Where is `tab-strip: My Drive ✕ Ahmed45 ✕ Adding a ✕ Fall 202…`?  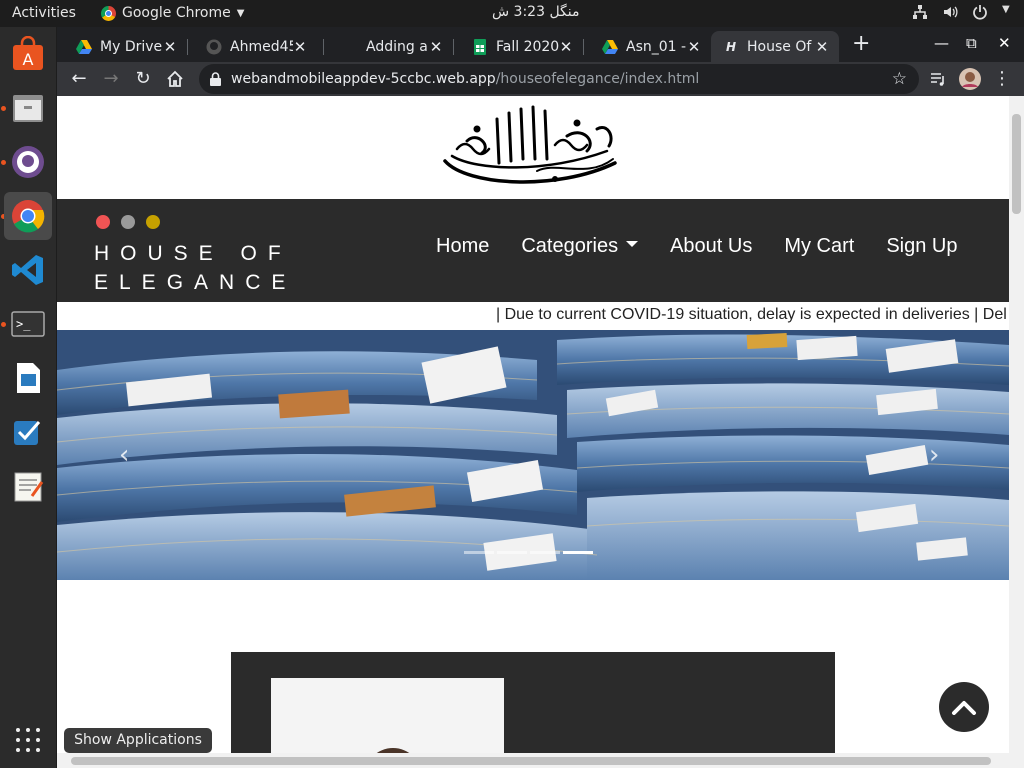
tab-strip: My Drive ✕ Ahmed45 ✕ Adding a ✕ Fall 202… is located at coordinates (540, 44).